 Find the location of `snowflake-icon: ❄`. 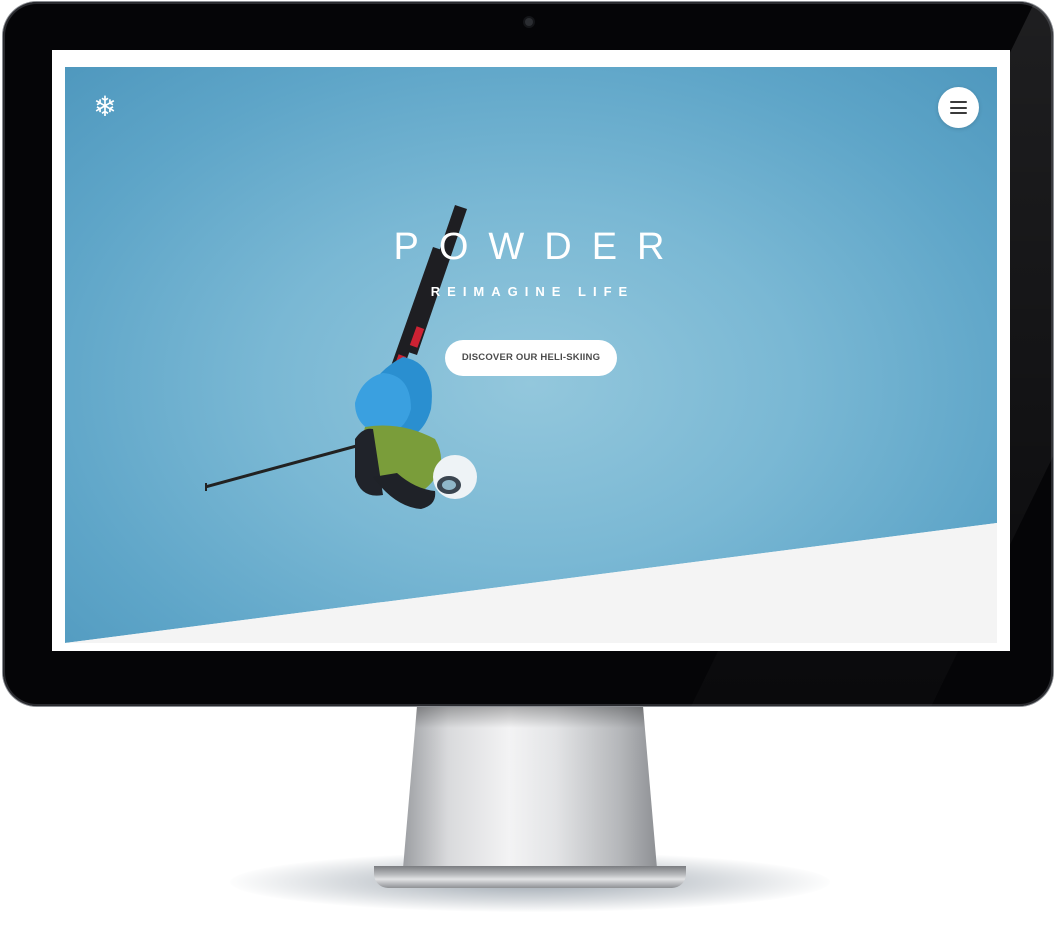

snowflake-icon: ❄ is located at coordinates (105, 107).